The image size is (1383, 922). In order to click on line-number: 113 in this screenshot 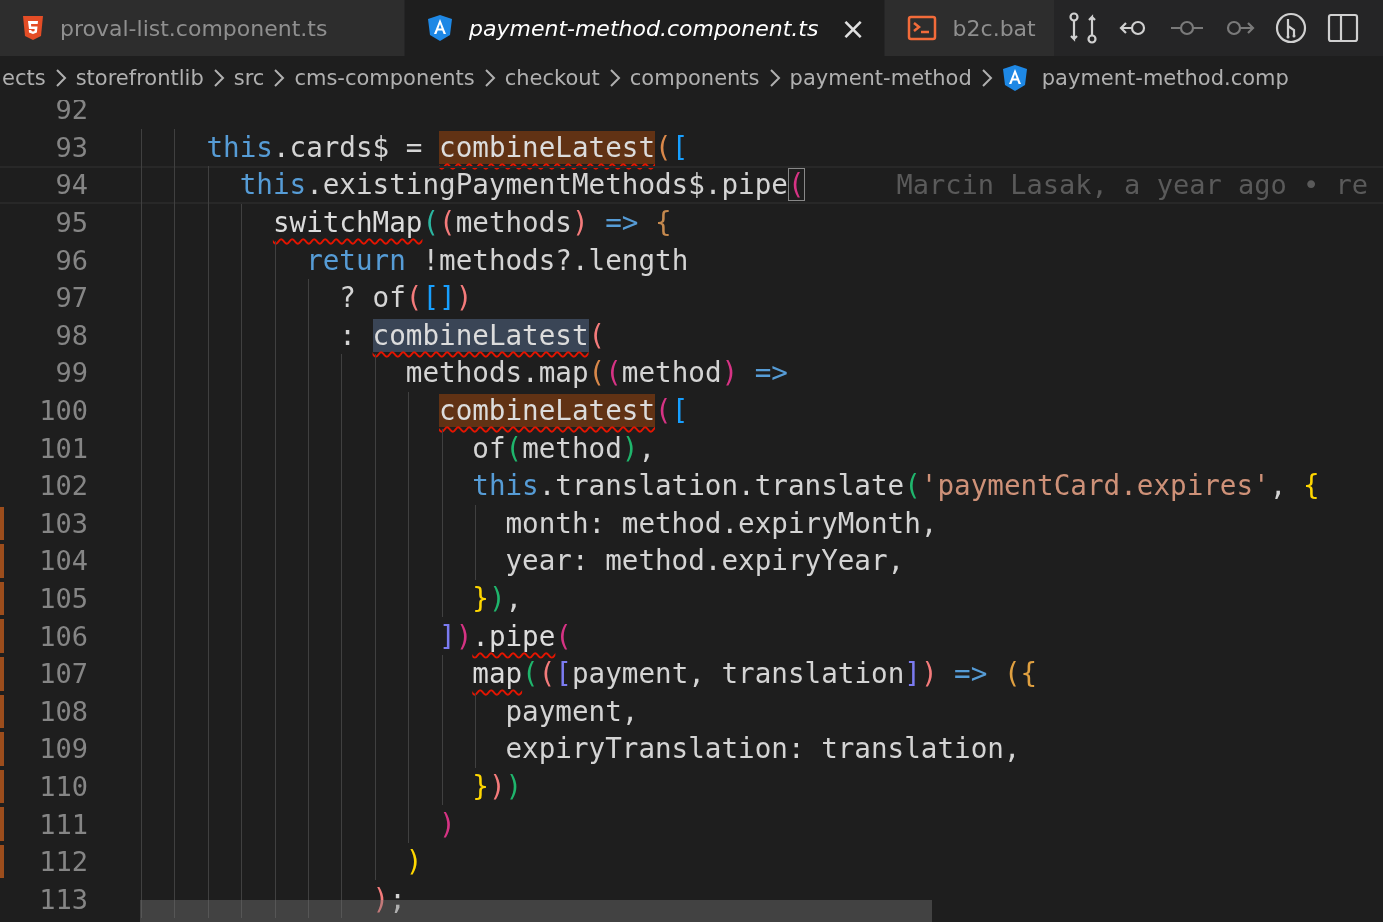, I will do `click(63, 899)`.